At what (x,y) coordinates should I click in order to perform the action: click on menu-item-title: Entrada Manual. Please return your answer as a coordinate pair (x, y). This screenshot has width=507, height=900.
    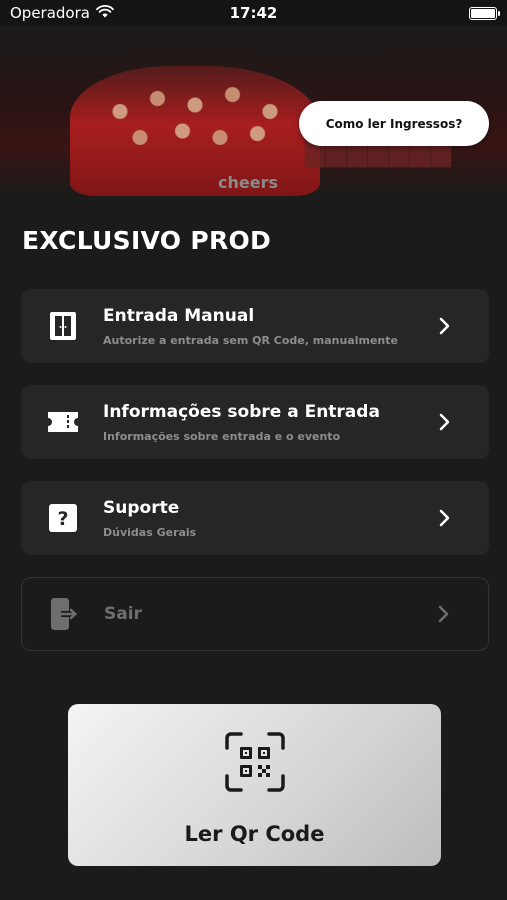
    Looking at the image, I should click on (179, 315).